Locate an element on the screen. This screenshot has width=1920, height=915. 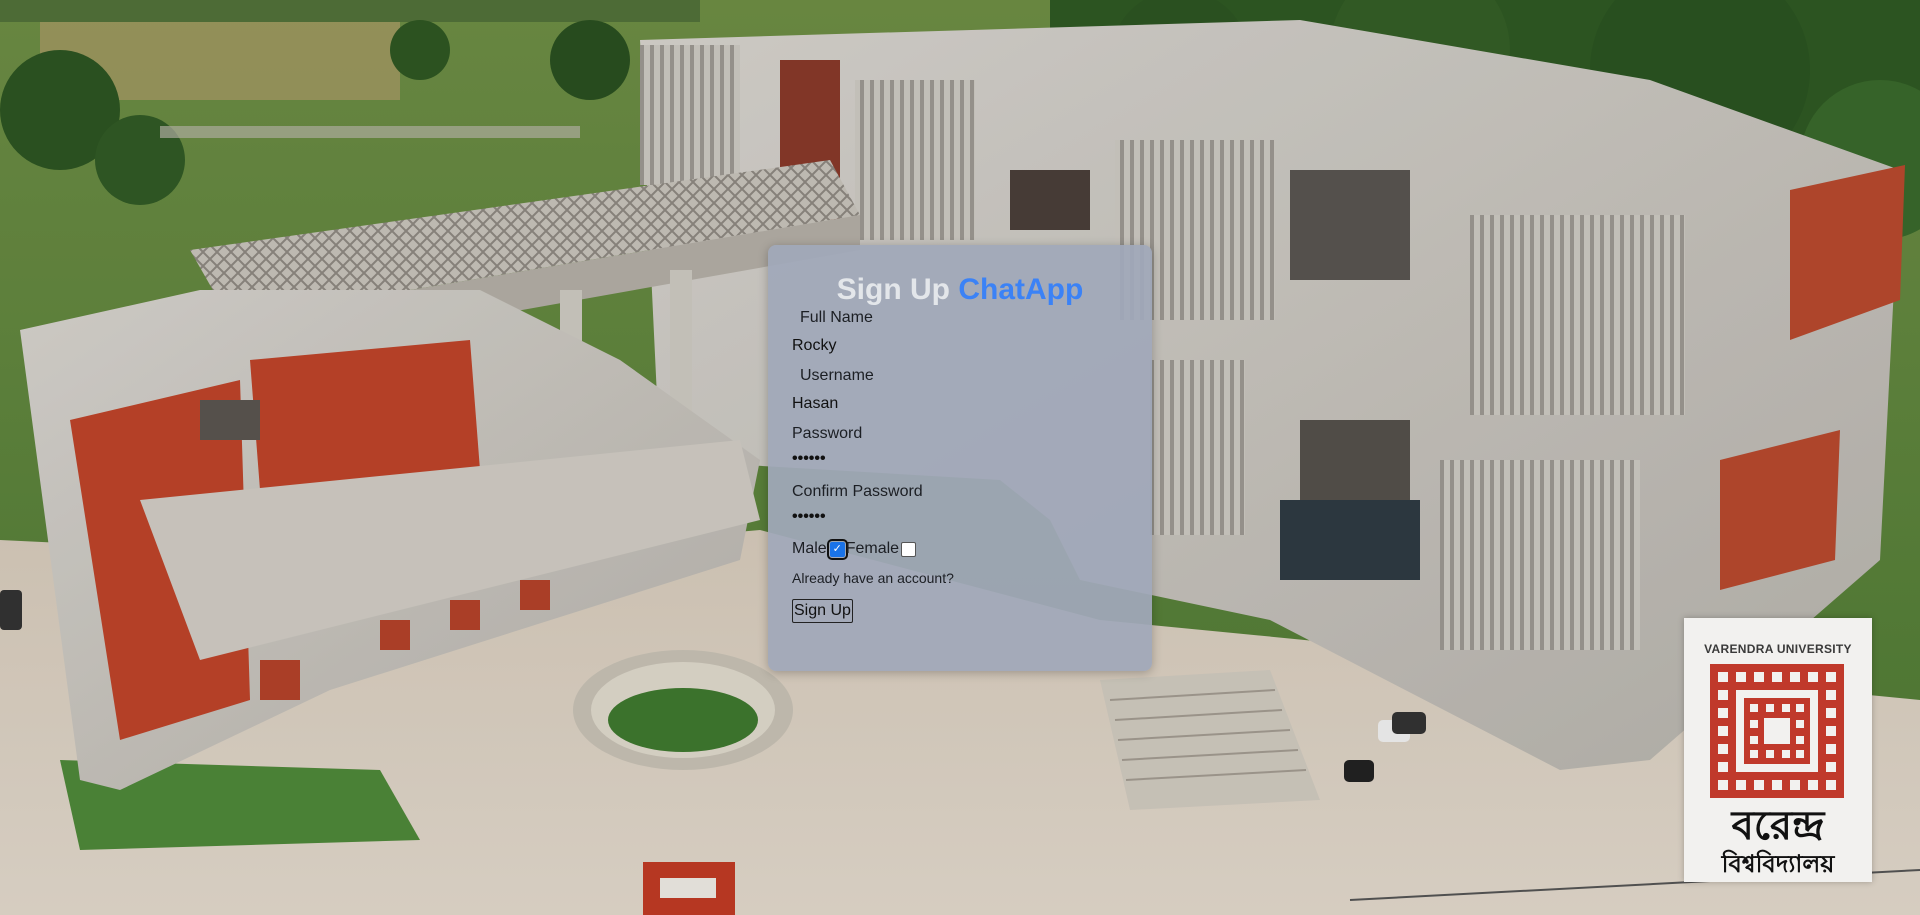
title-signup: Sign Up is located at coordinates (893, 289).